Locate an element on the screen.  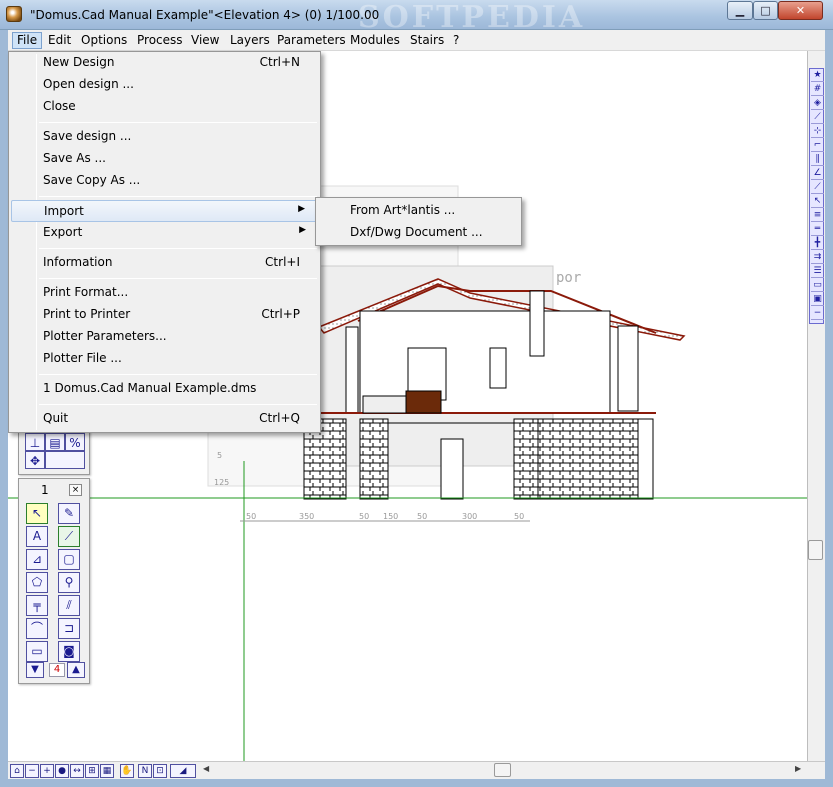
frame-icon: ▣ is located at coordinates (817, 299).